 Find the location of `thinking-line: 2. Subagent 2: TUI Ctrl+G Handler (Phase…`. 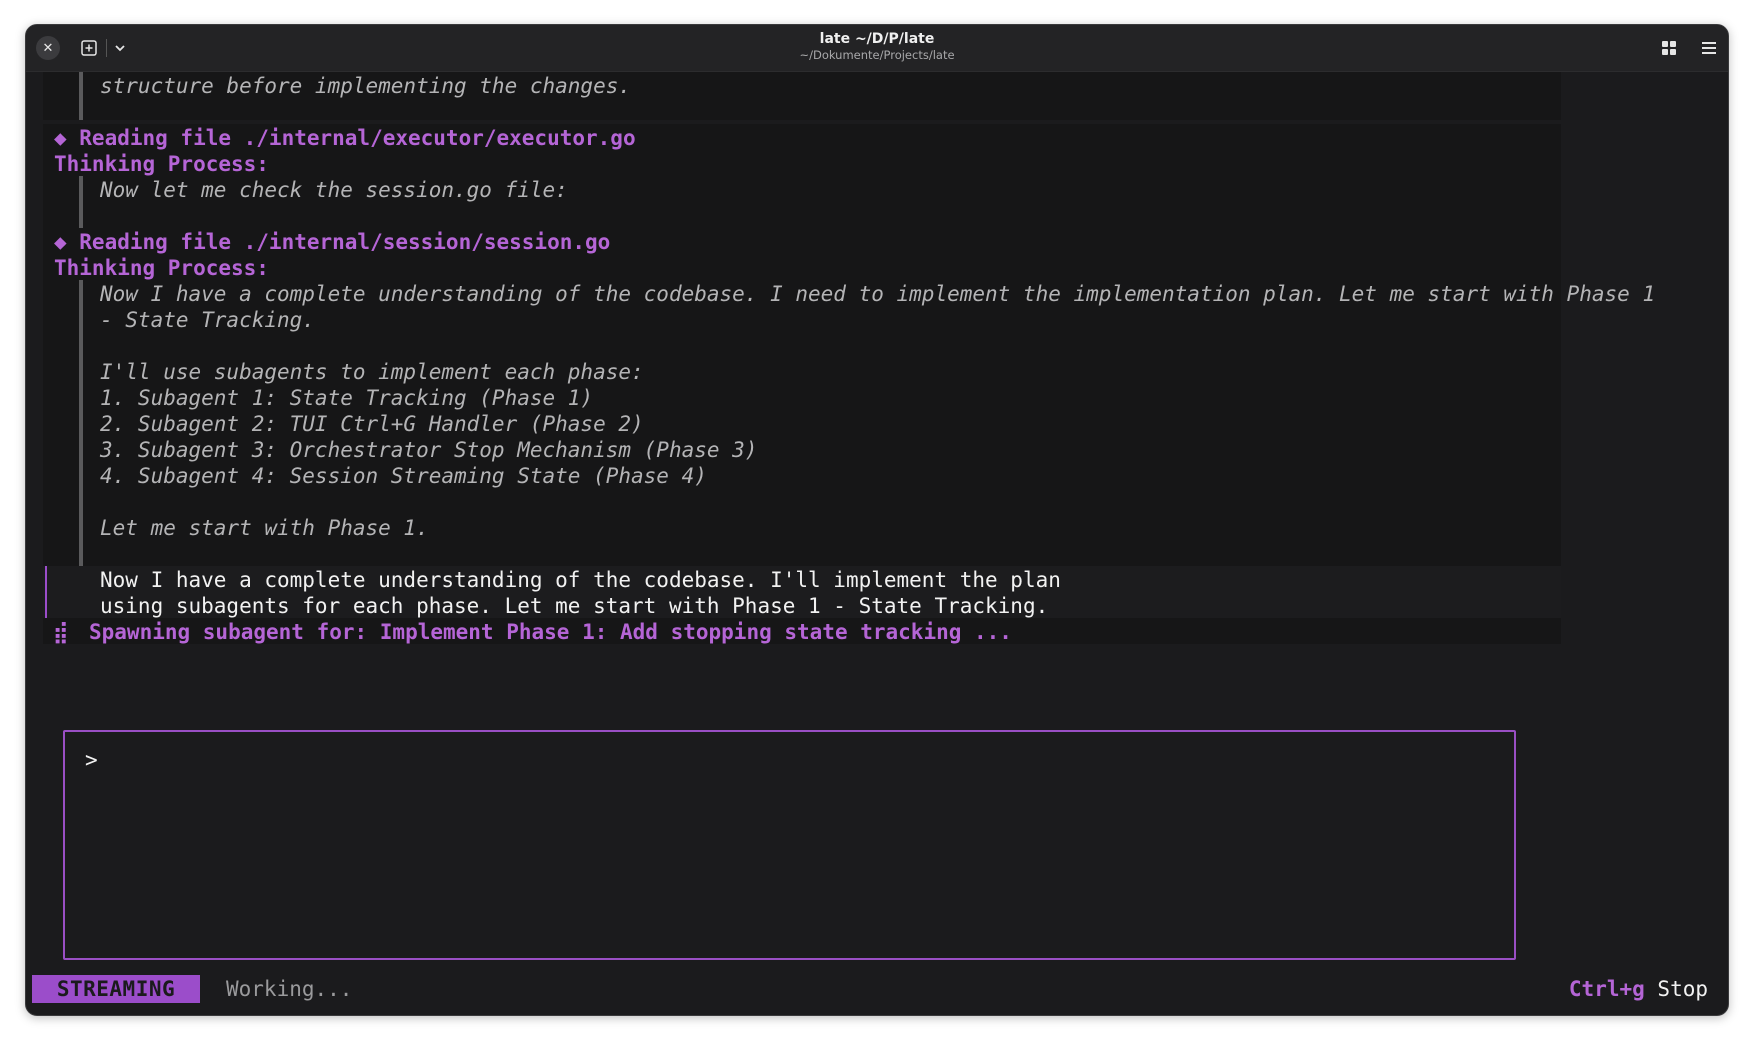

thinking-line: 2. Subagent 2: TUI Ctrl+G Handler (Phase… is located at coordinates (372, 424).